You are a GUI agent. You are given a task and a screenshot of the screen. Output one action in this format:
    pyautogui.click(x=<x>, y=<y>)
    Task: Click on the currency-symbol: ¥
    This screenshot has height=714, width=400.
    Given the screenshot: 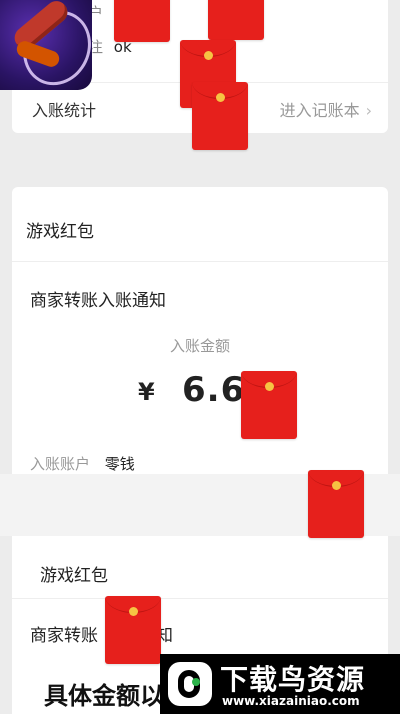 What is the action you would take?
    pyautogui.click(x=146, y=392)
    